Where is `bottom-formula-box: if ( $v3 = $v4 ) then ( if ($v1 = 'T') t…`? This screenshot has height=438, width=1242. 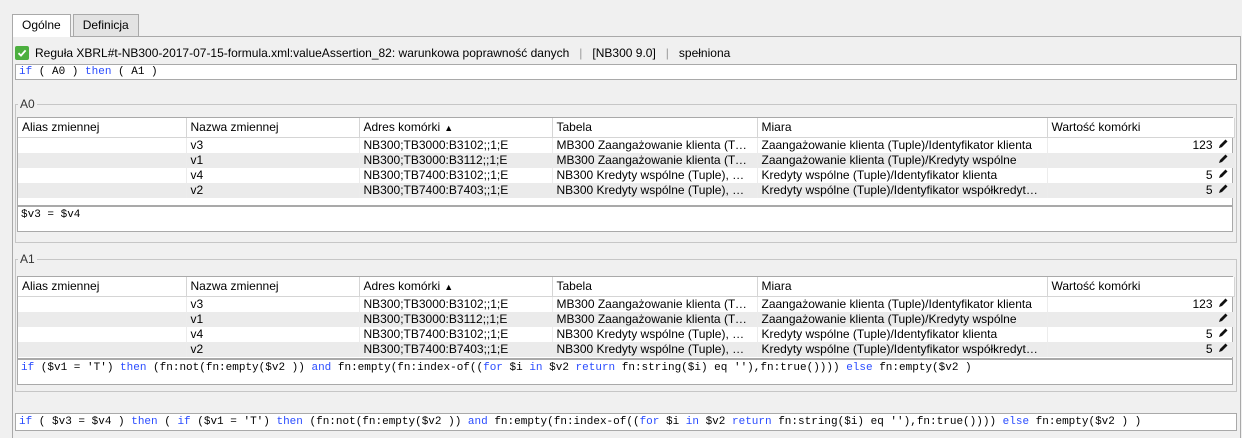 bottom-formula-box: if ( $v3 = $v4 ) then ( if ($v1 = 'T') t… is located at coordinates (626, 422).